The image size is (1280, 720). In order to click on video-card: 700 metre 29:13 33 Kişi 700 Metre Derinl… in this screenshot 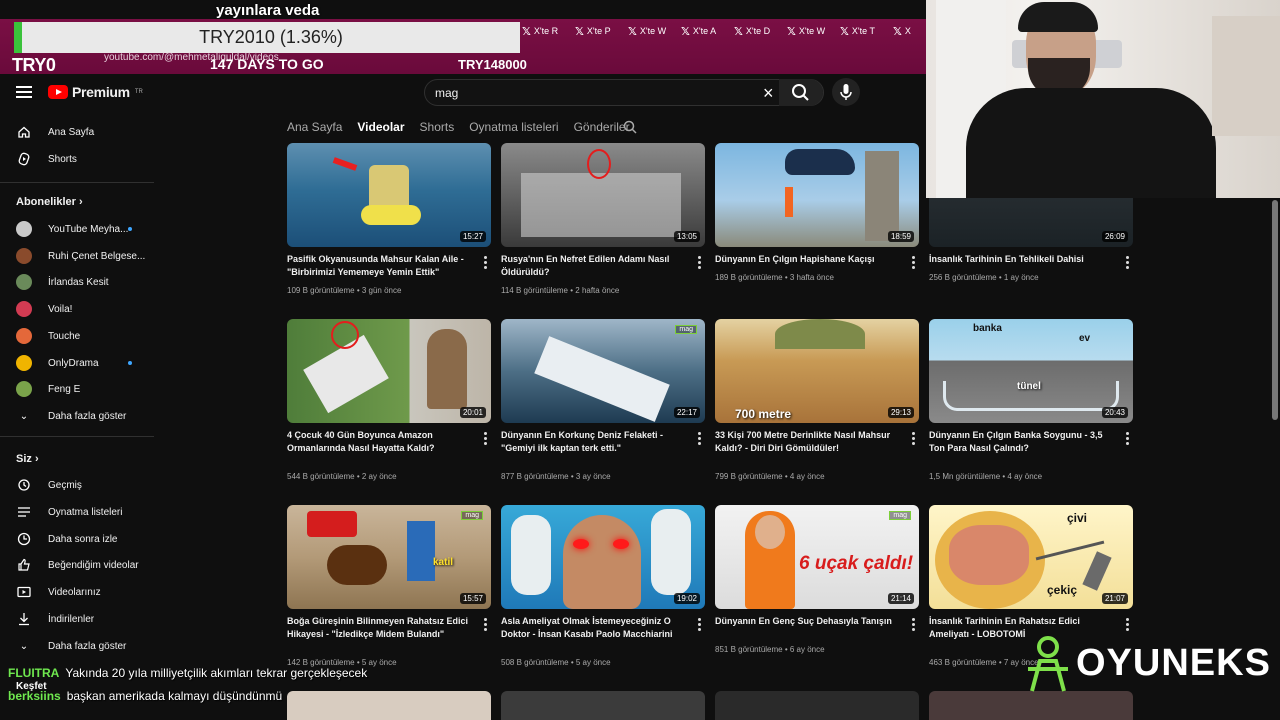, I will do `click(817, 400)`.